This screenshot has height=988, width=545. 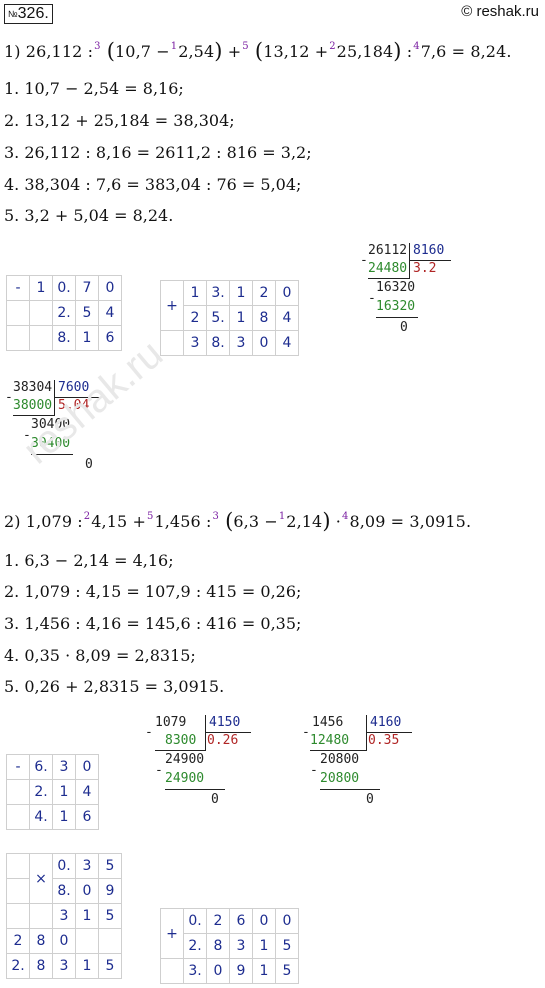 I want to click on part1-step-2: 2. 13,12 + 25,184 = 38,304;, so click(x=119, y=120).